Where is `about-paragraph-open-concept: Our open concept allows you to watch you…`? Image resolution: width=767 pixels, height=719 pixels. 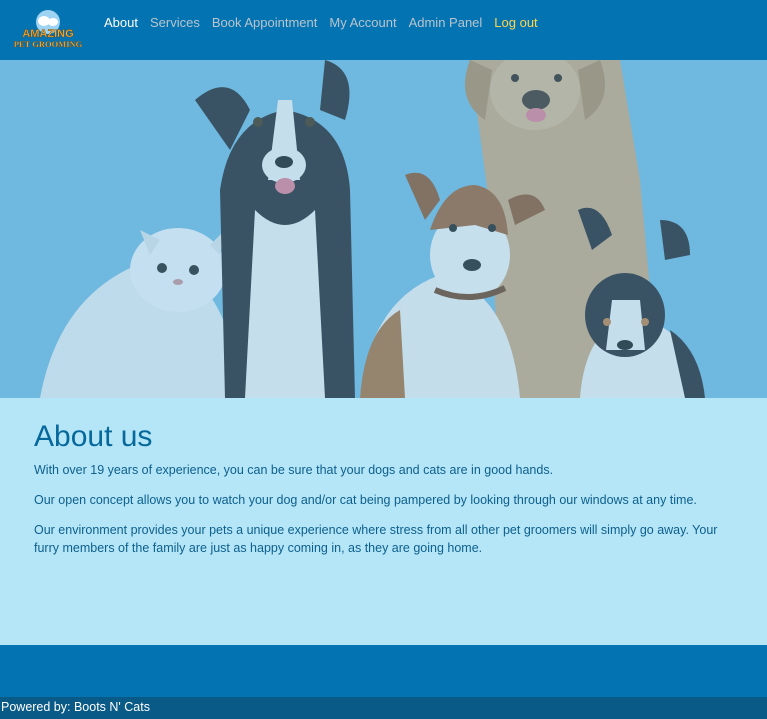
about-paragraph-open-concept: Our open concept allows you to watch you… is located at coordinates (365, 500).